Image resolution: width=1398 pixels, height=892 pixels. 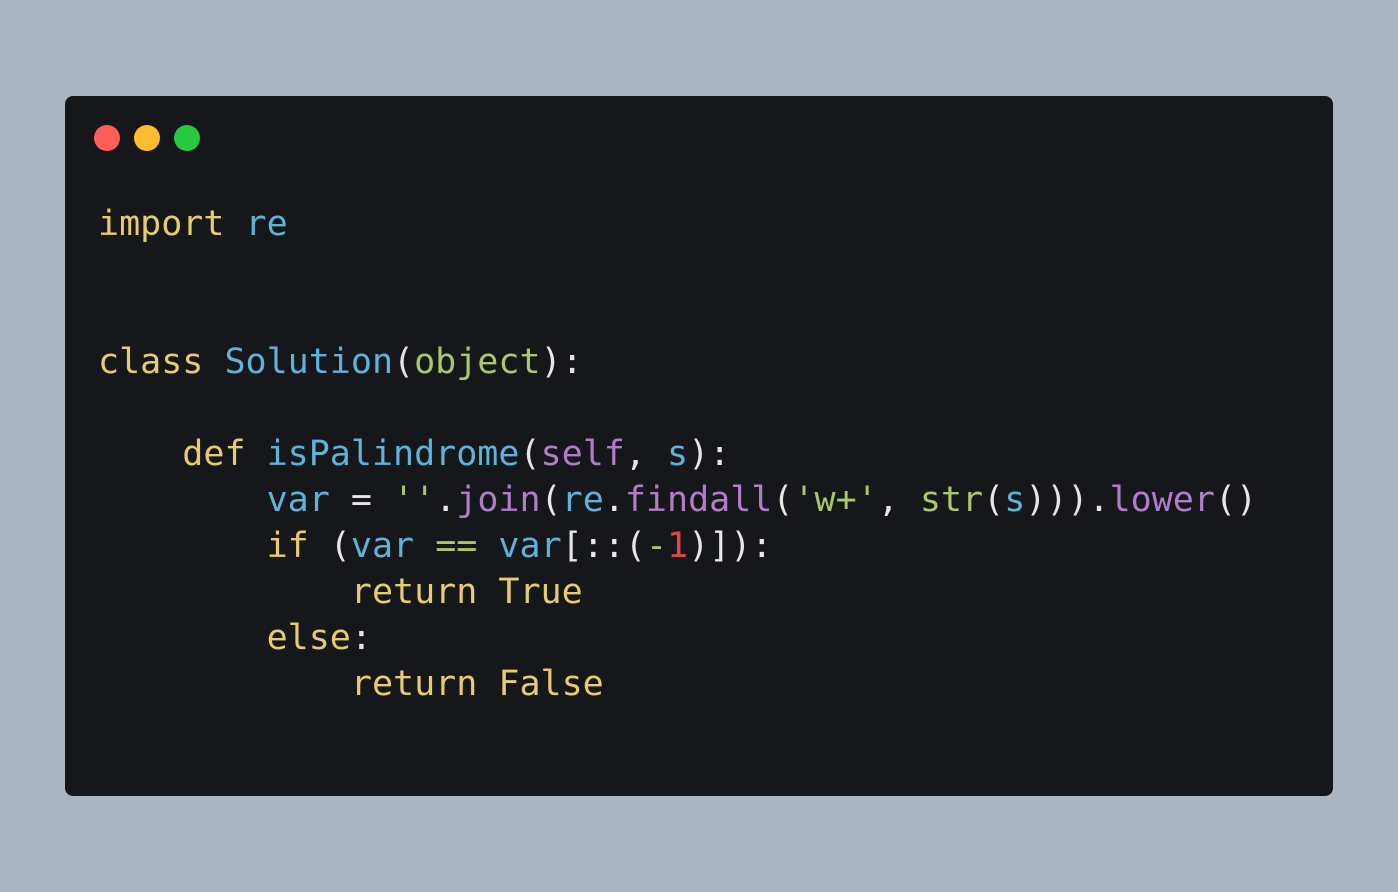 I want to click on code-token: join, so click(x=498, y=500).